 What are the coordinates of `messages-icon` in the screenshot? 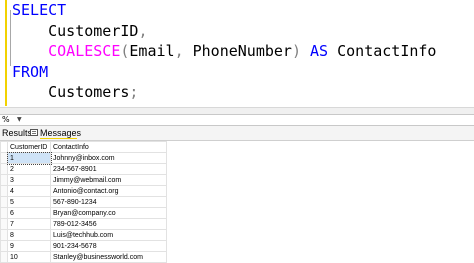 It's located at (34, 132).